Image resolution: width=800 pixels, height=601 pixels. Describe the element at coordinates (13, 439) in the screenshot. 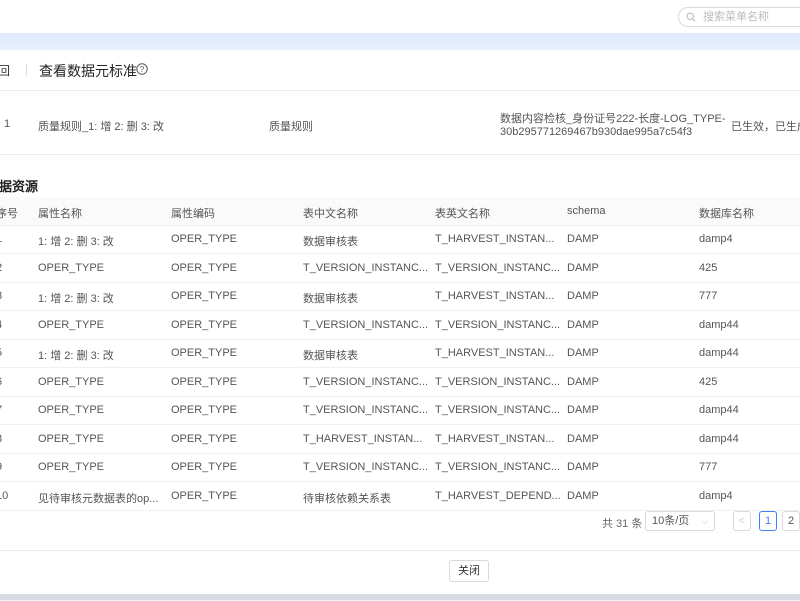

I see `table-cell: 8` at that location.